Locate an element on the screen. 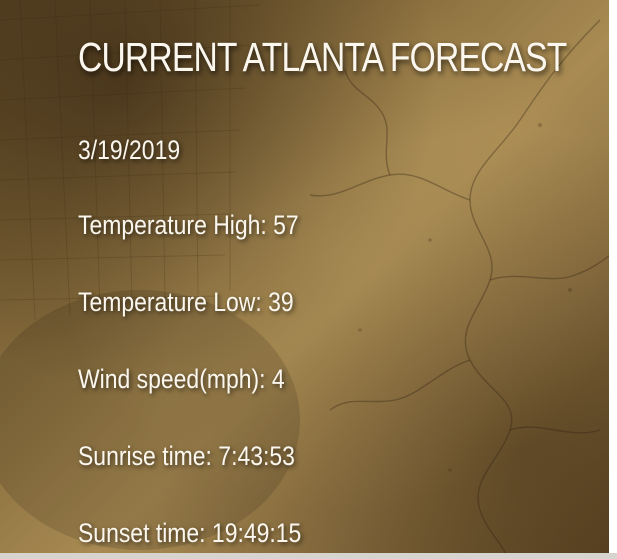 Image resolution: width=617 pixels, height=559 pixels. forecast-date: 3/19/2019 is located at coordinates (129, 150).